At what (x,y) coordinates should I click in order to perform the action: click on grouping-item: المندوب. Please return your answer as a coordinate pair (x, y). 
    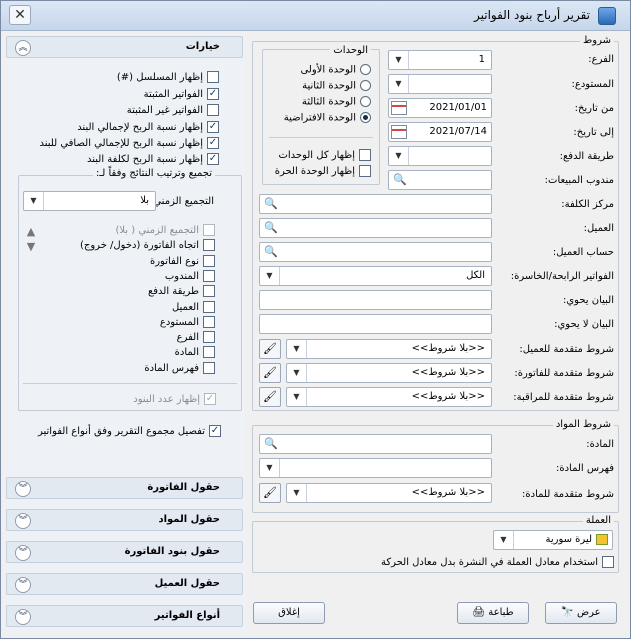
    Looking at the image, I should click on (190, 275).